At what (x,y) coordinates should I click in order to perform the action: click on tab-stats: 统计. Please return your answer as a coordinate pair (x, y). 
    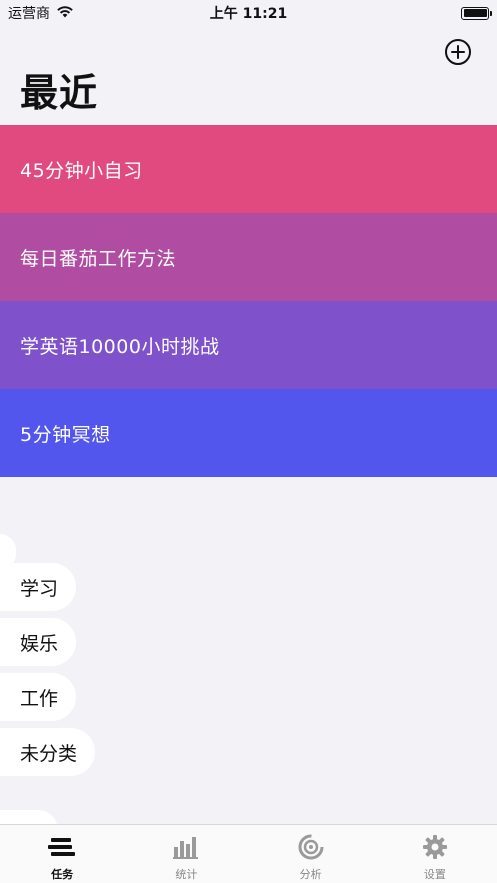
    Looking at the image, I should click on (186, 854).